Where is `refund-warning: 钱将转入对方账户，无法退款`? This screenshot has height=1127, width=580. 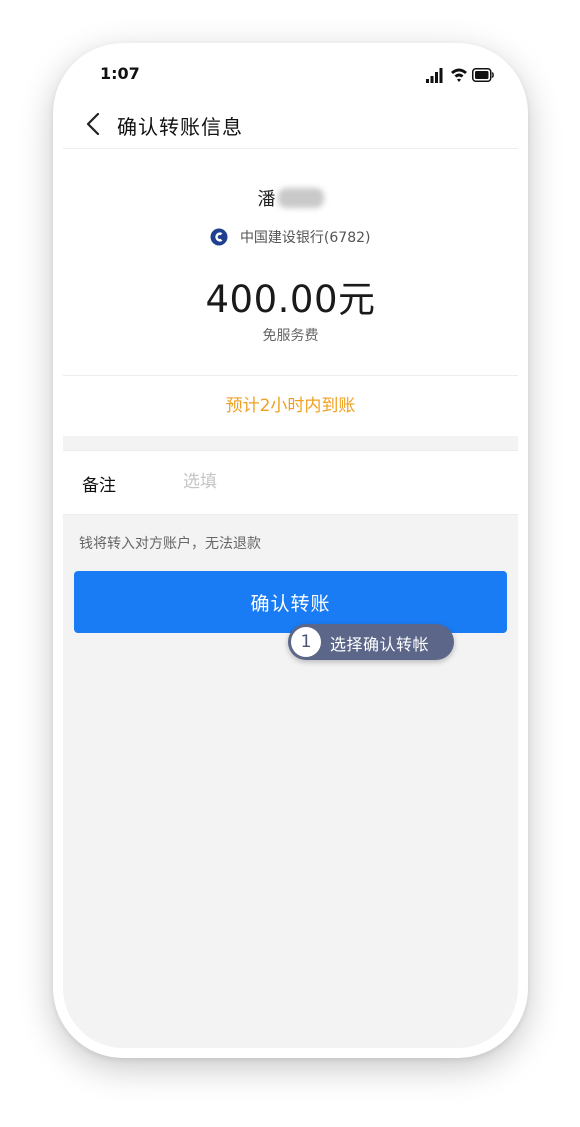 refund-warning: 钱将转入对方账户，无法退款 is located at coordinates (170, 544).